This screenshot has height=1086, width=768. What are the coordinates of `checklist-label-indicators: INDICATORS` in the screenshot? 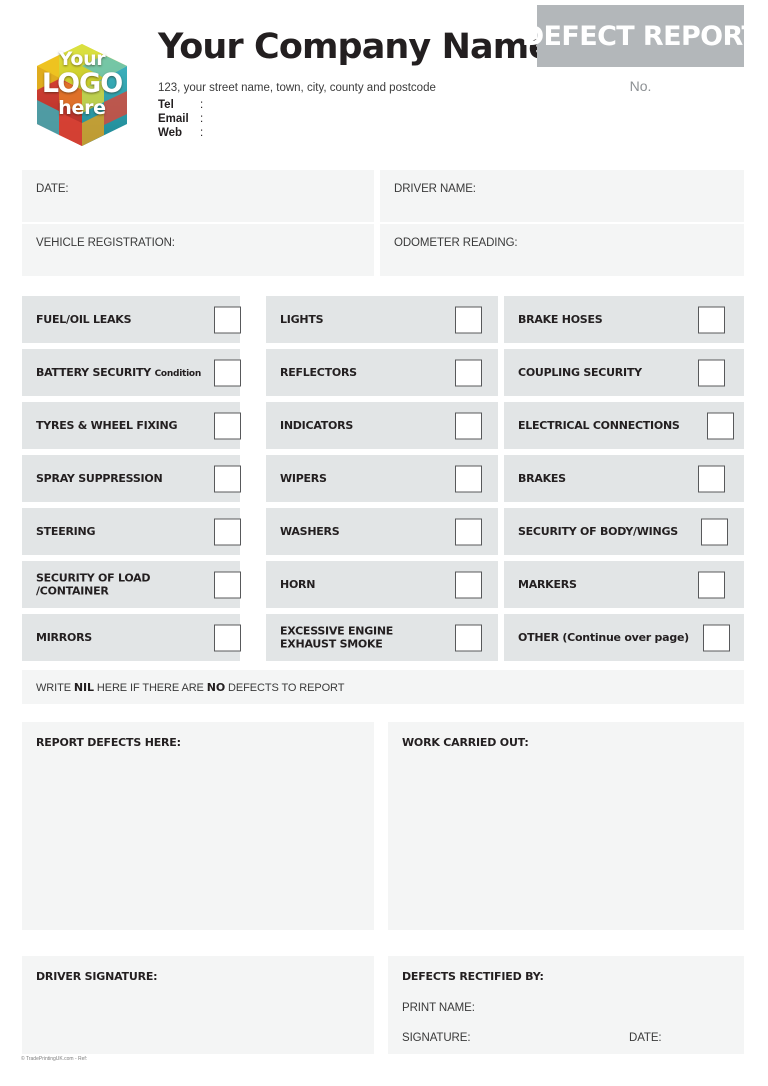 It's located at (317, 425).